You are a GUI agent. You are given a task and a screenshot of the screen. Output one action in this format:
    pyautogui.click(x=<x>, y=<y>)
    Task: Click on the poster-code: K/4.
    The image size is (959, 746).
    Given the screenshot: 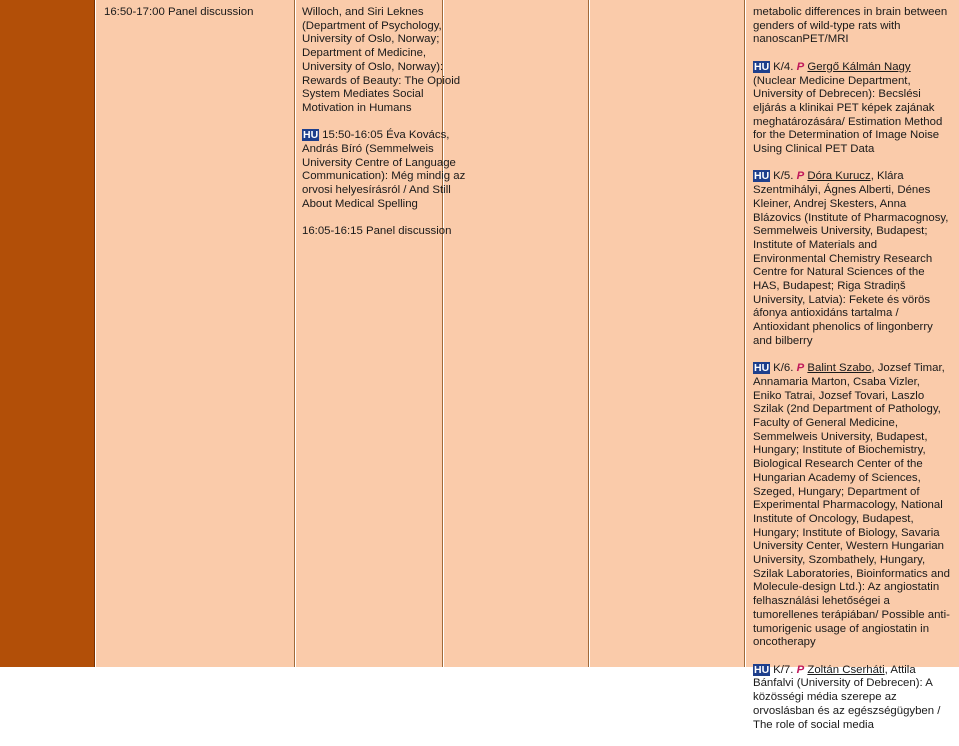 What is the action you would take?
    pyautogui.click(x=783, y=66)
    